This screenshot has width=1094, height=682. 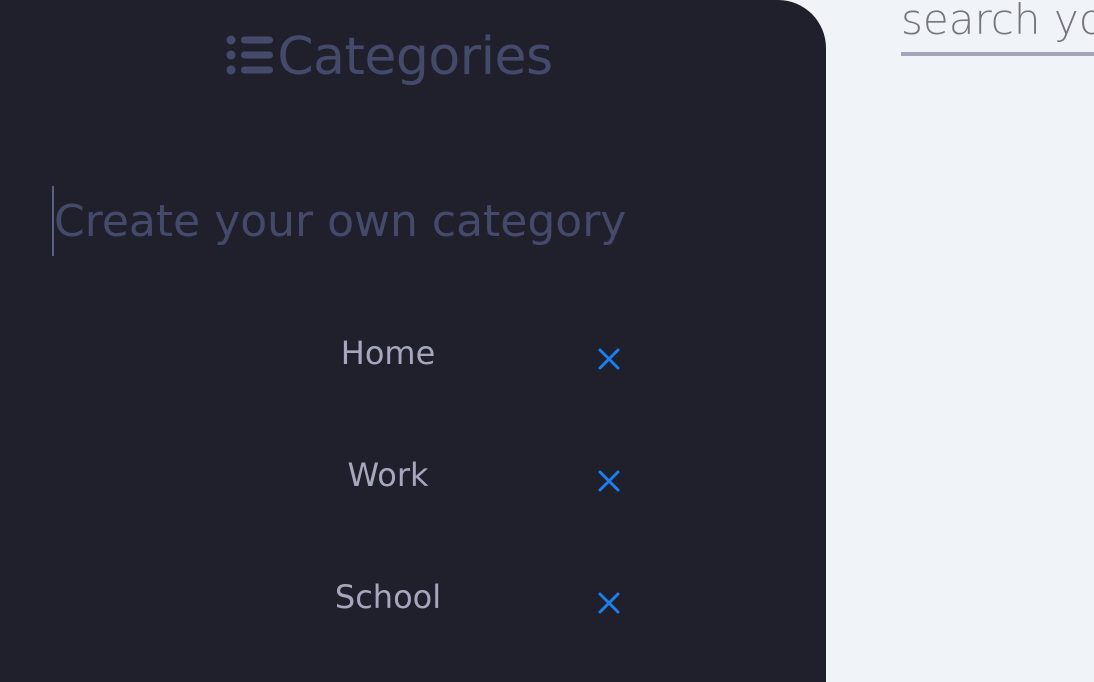 I want to click on create-category-input, so click(x=403, y=221).